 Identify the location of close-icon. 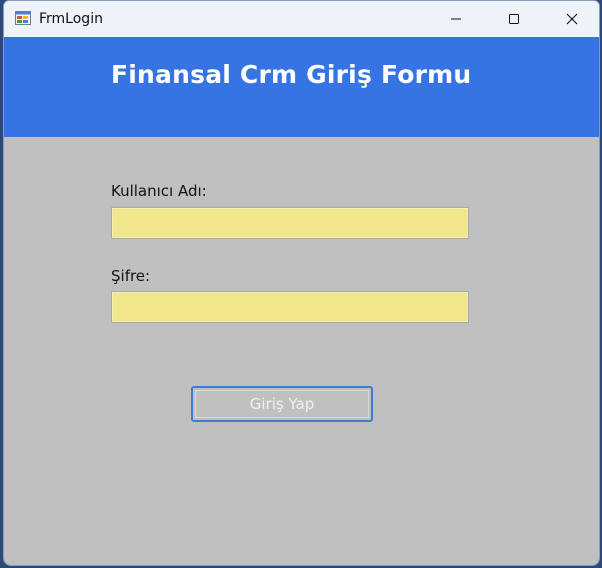
(572, 19).